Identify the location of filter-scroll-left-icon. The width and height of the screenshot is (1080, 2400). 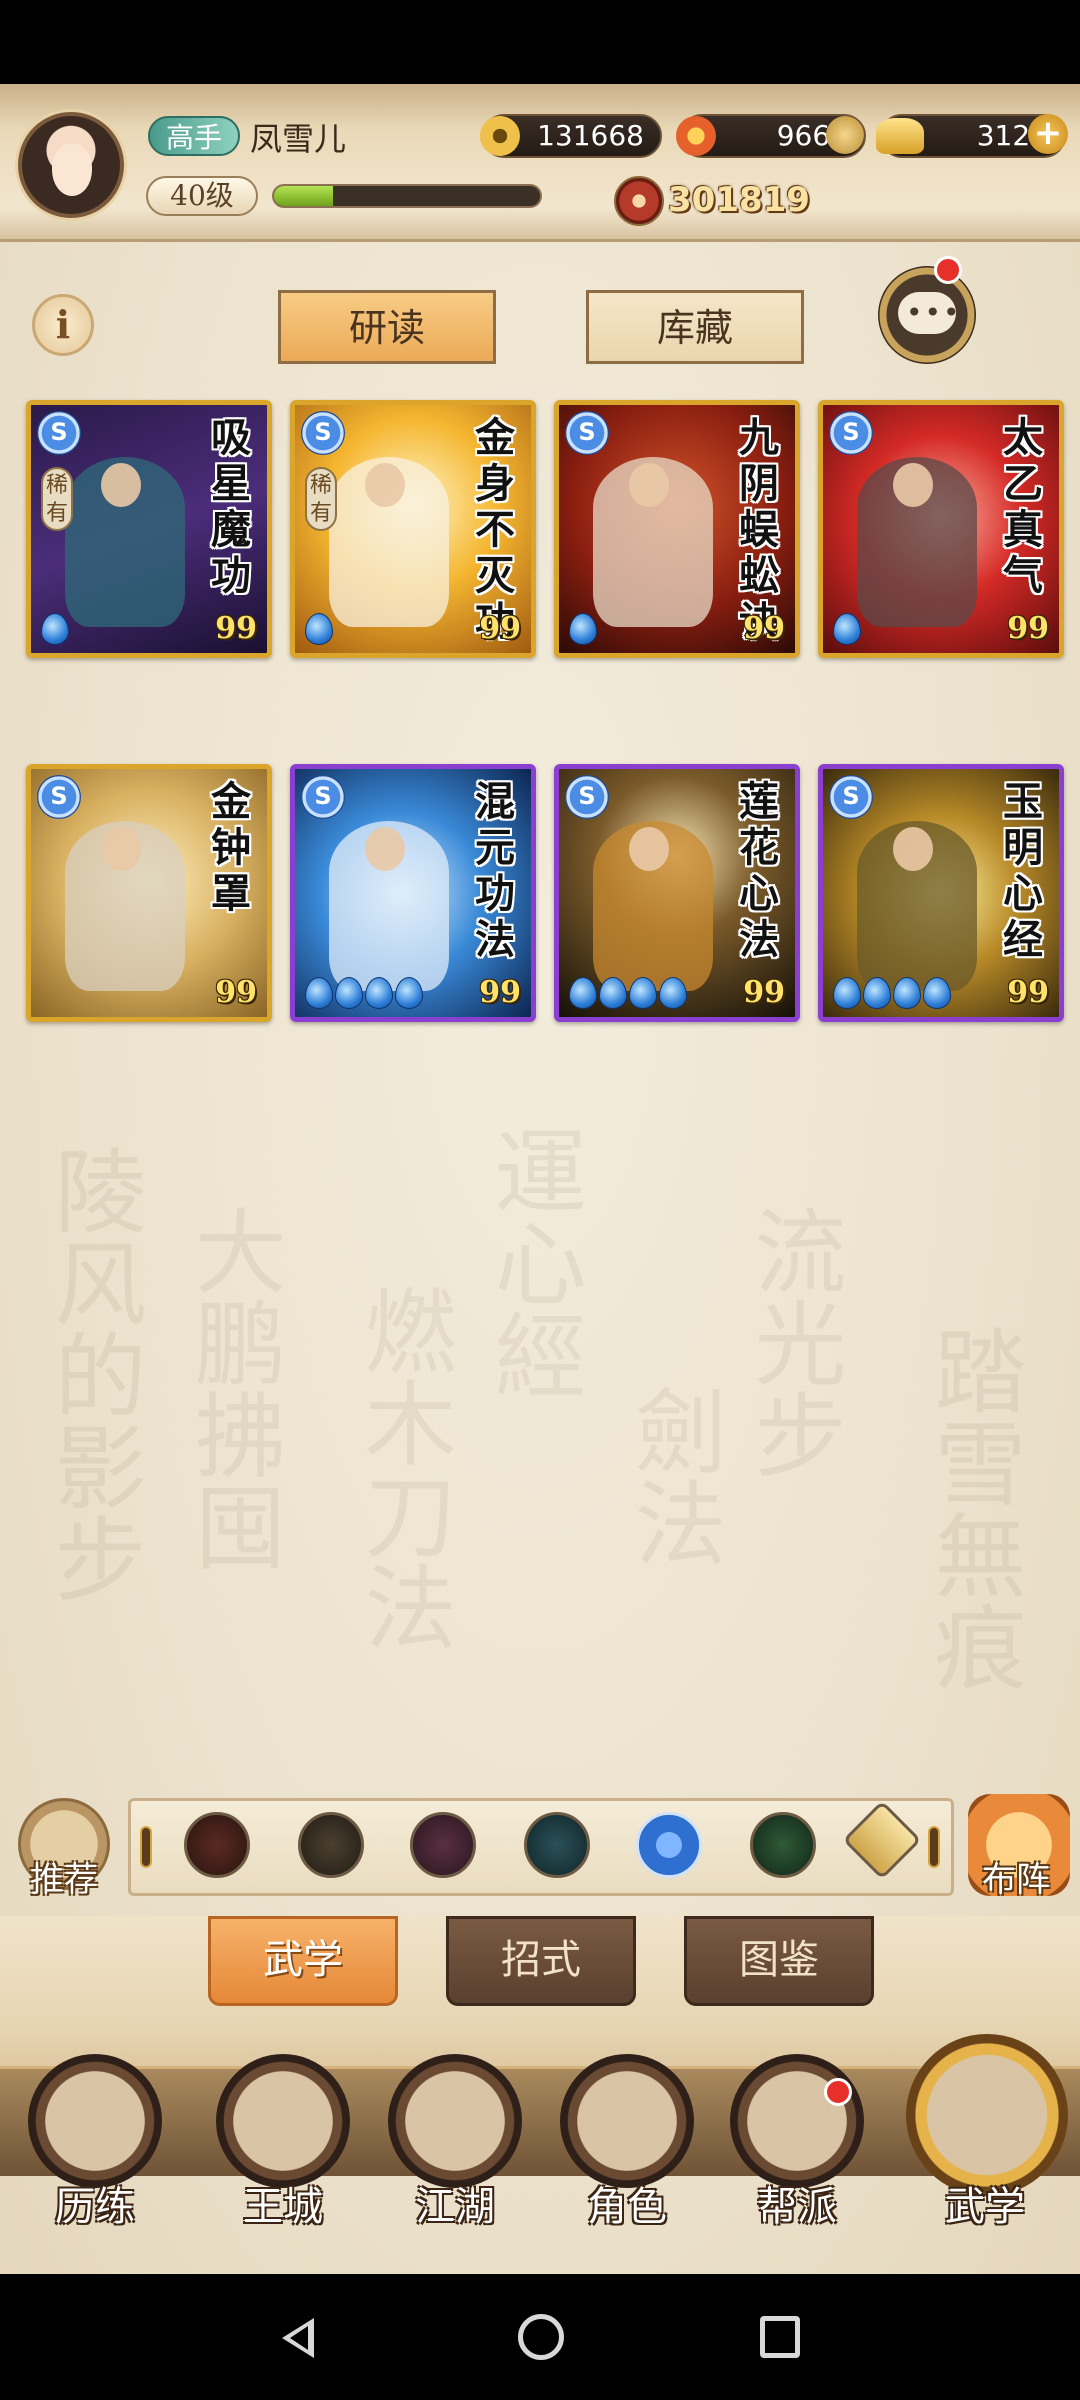
(146, 1847).